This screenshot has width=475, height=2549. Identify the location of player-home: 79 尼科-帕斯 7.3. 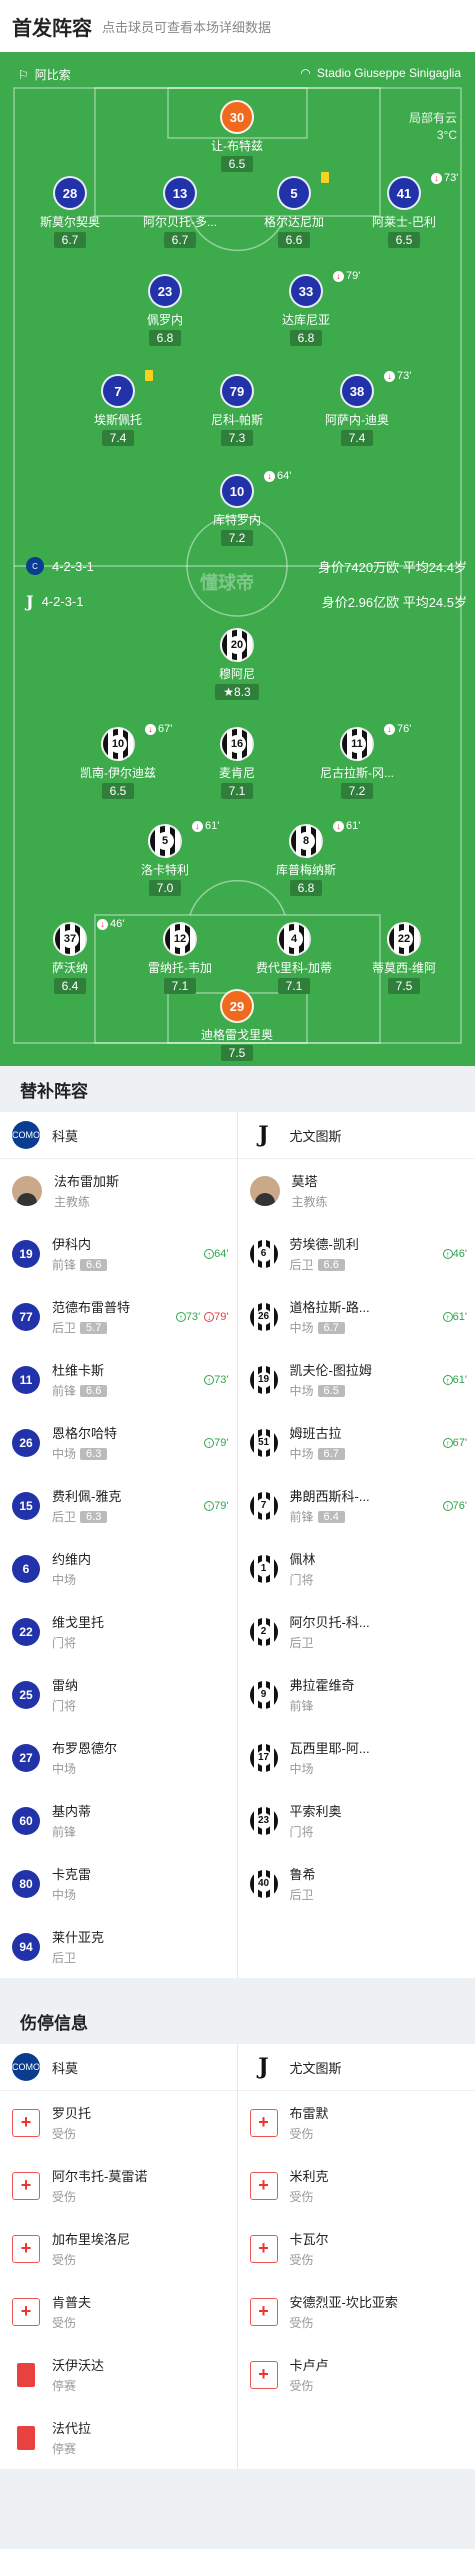
(237, 410).